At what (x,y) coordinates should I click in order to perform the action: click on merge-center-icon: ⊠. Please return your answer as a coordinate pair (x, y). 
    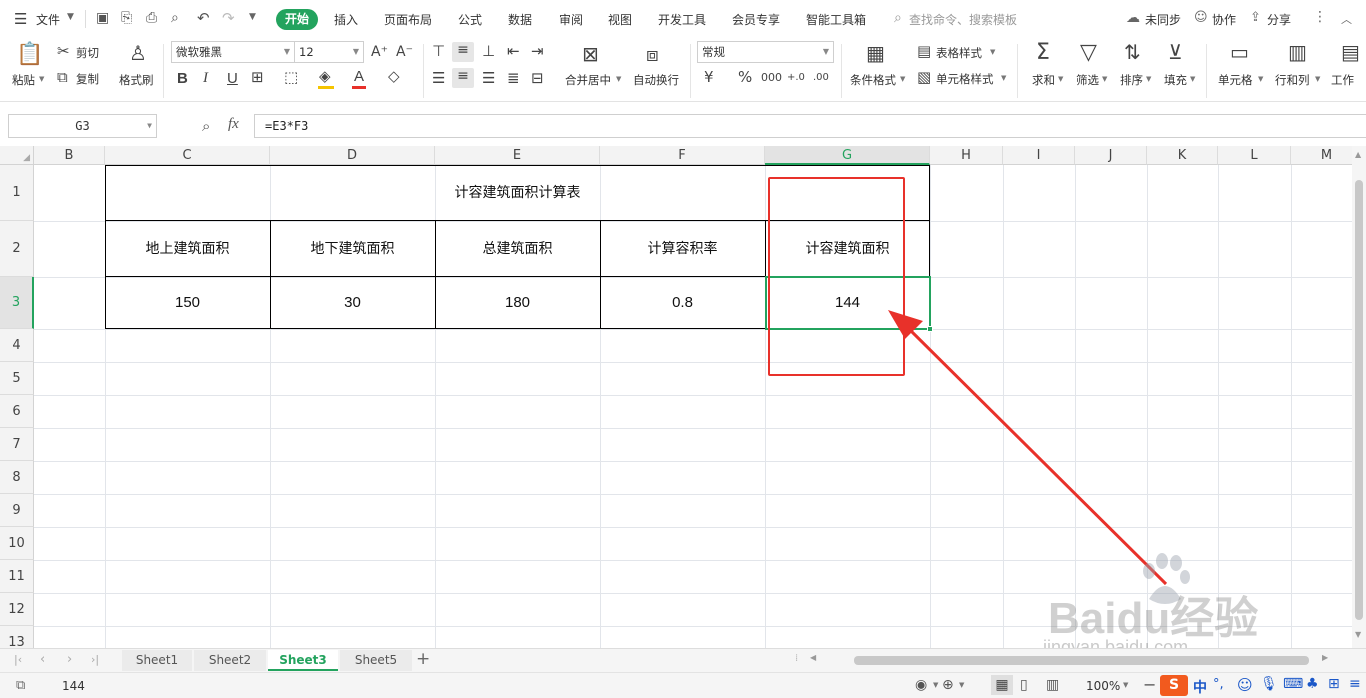
    Looking at the image, I should click on (590, 54).